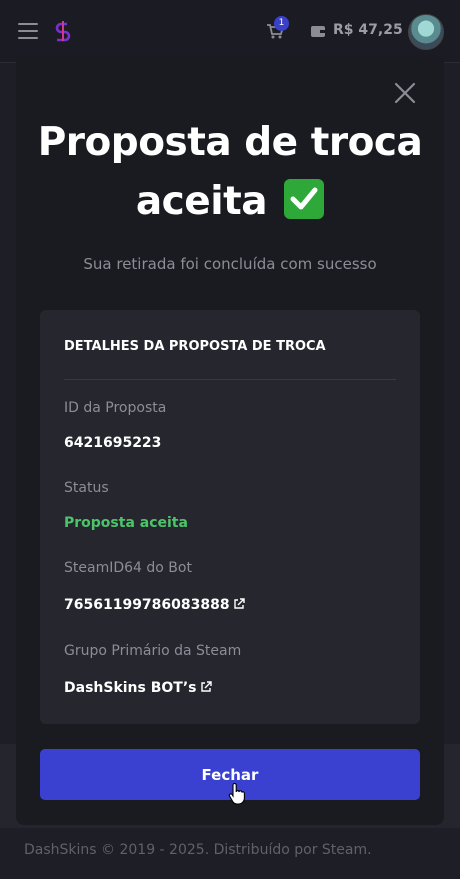 The height and width of the screenshot is (879, 460). Describe the element at coordinates (405, 93) in the screenshot. I see `close-icon` at that location.